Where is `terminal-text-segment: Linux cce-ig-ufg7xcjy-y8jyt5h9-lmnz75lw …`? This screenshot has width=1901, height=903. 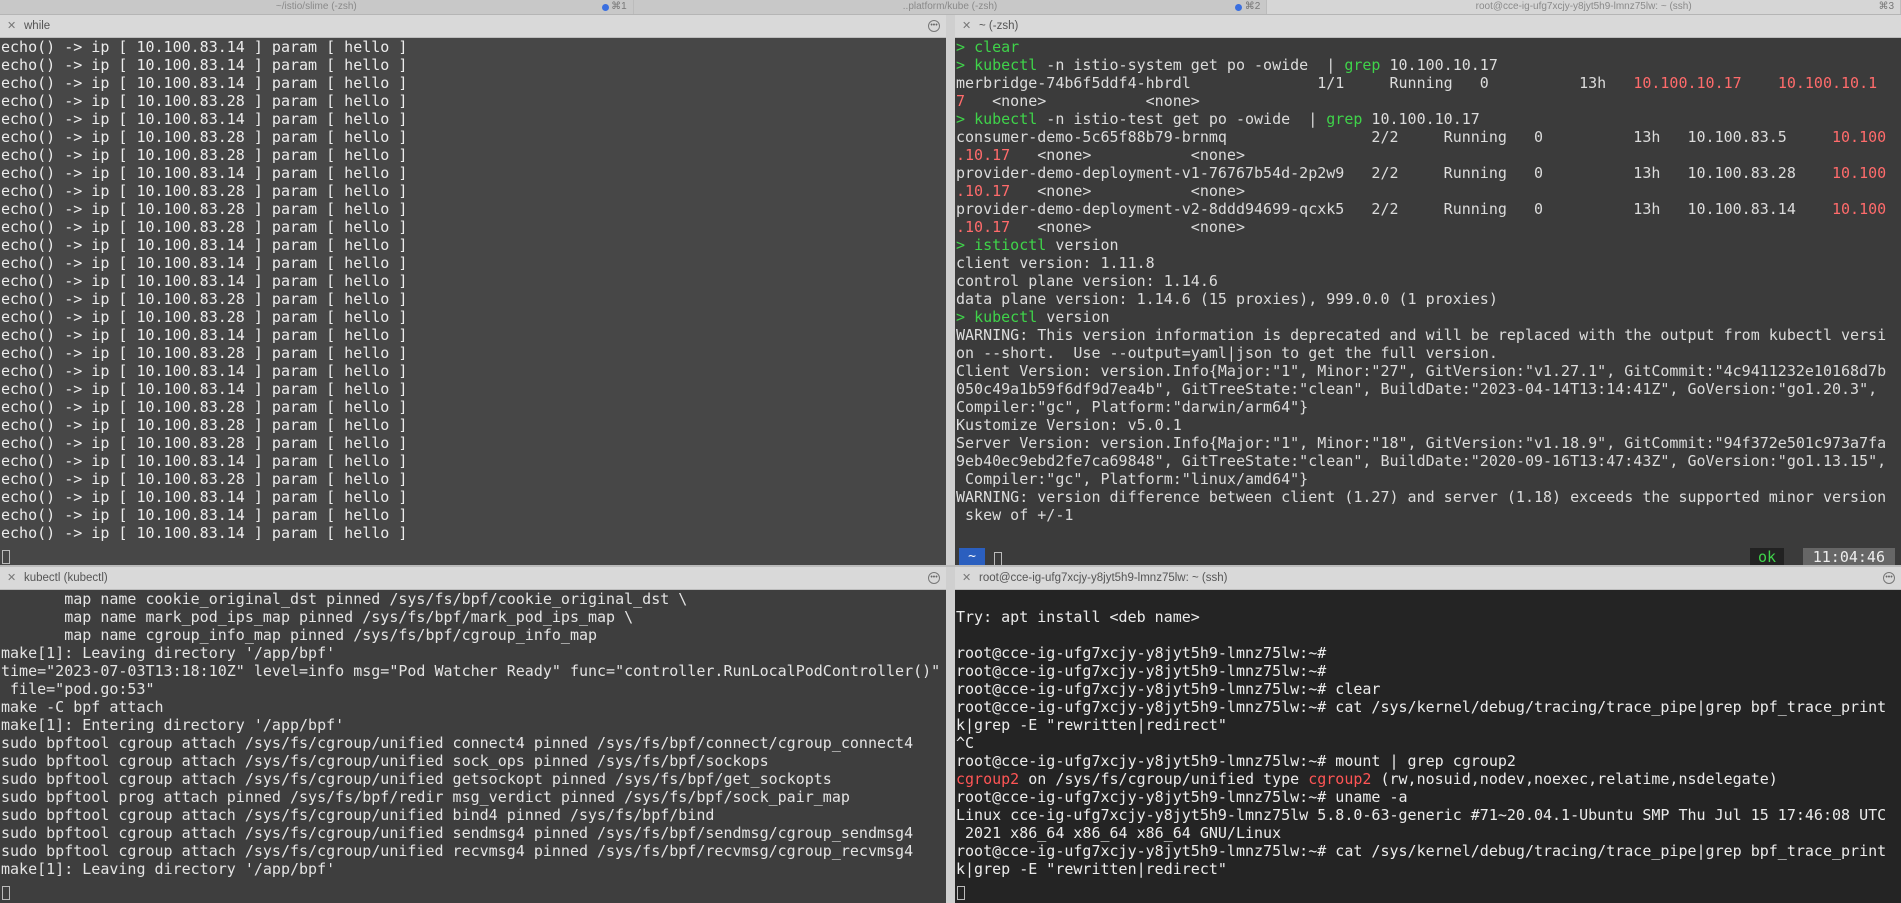 terminal-text-segment: Linux cce-ig-ufg7xcjy-y8jyt5h9-lmnz75lw … is located at coordinates (1421, 815).